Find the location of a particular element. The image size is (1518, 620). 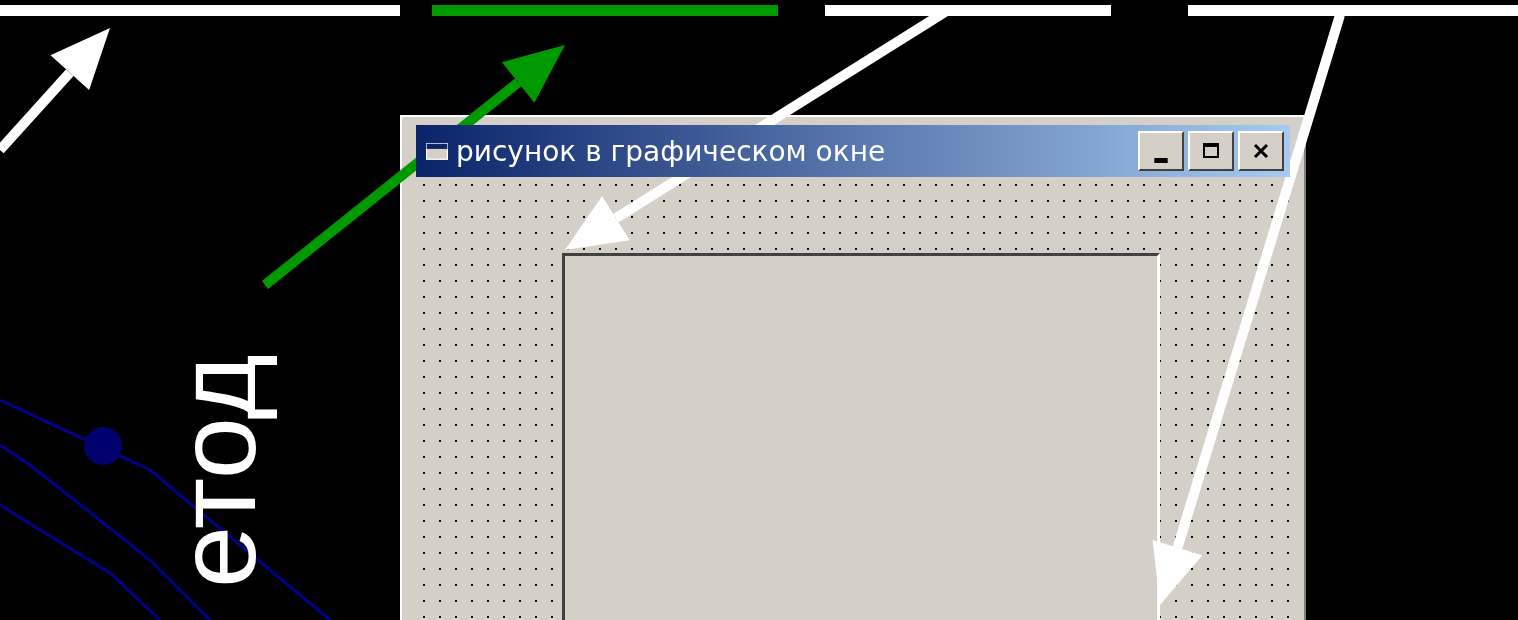

maximize-icon is located at coordinates (1211, 151).